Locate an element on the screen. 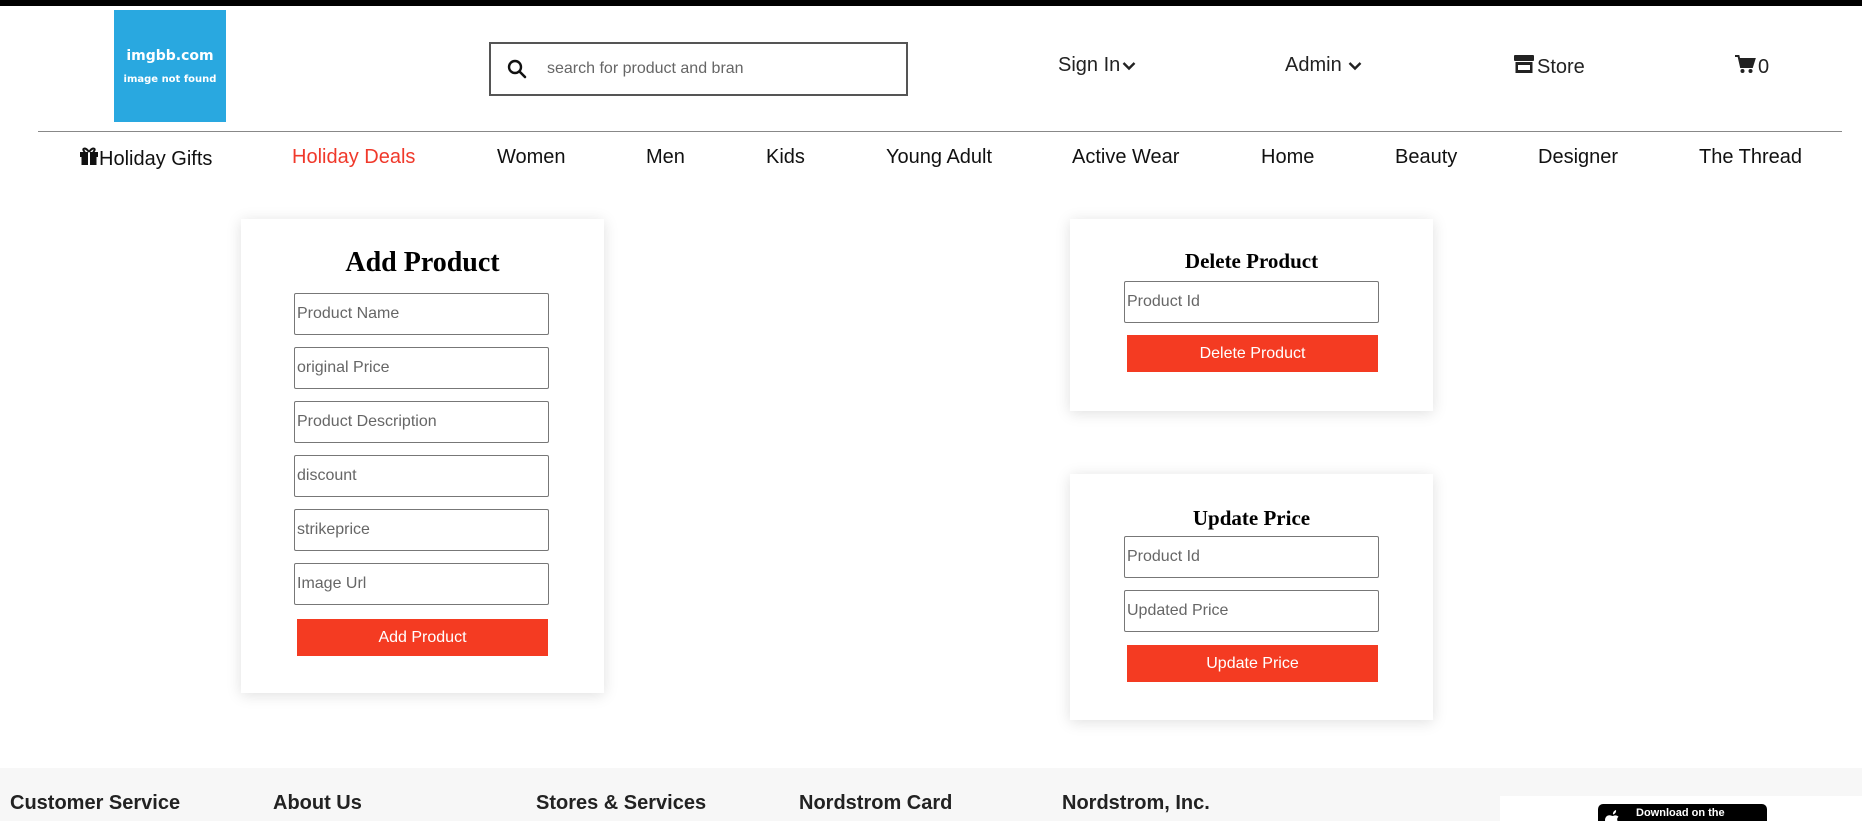 The height and width of the screenshot is (821, 1862). cart-count: 0 is located at coordinates (1764, 66).